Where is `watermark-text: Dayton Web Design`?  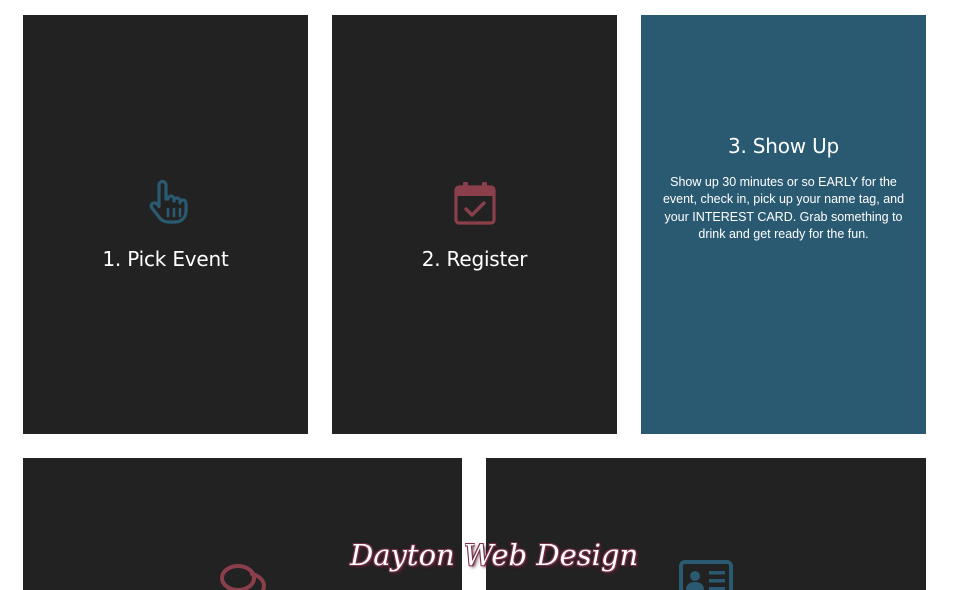
watermark-text: Dayton Web Design is located at coordinates (494, 555).